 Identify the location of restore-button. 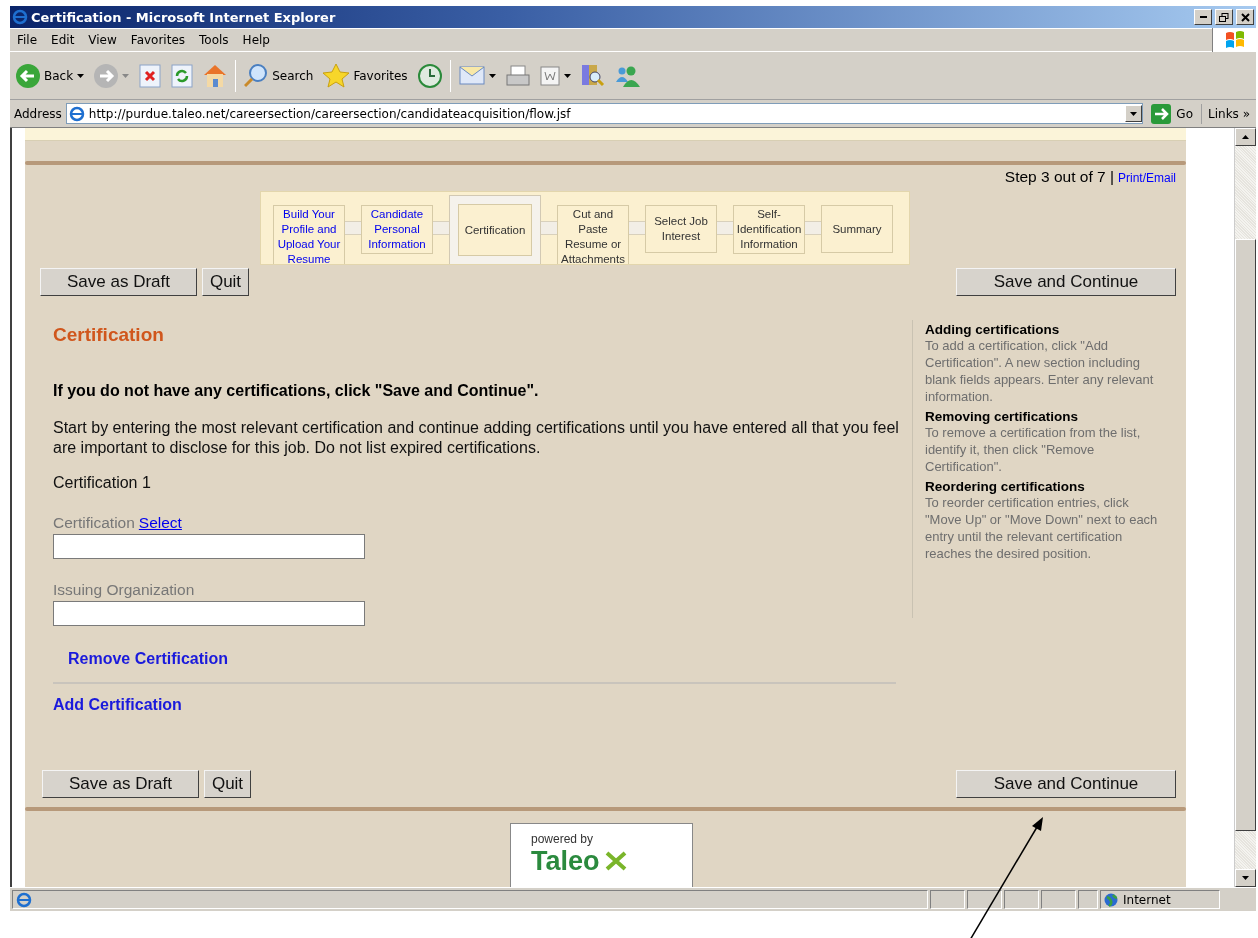
(1224, 17).